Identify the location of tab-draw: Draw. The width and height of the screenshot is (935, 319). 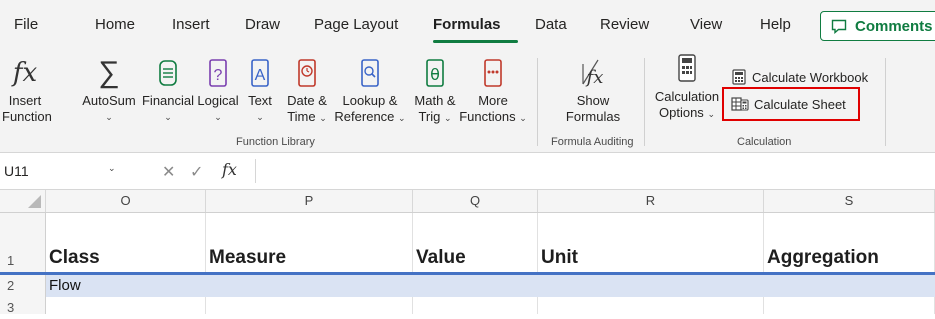
(262, 24).